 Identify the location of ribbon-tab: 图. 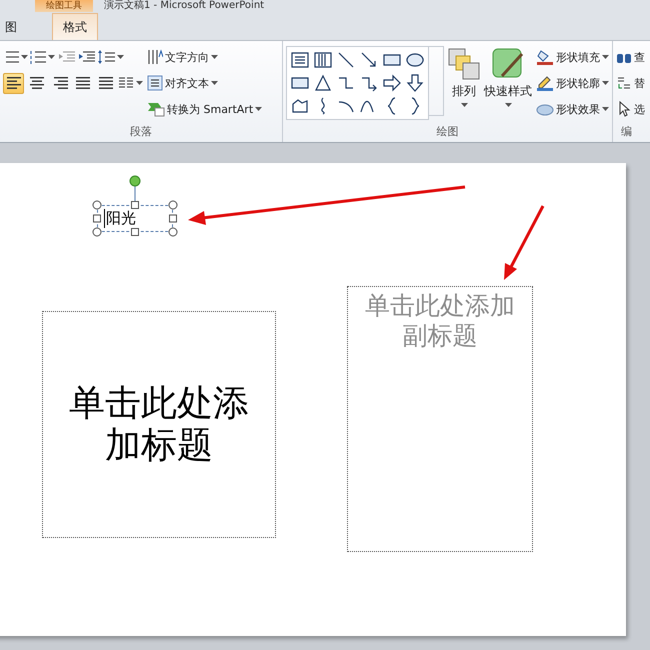
(14, 26).